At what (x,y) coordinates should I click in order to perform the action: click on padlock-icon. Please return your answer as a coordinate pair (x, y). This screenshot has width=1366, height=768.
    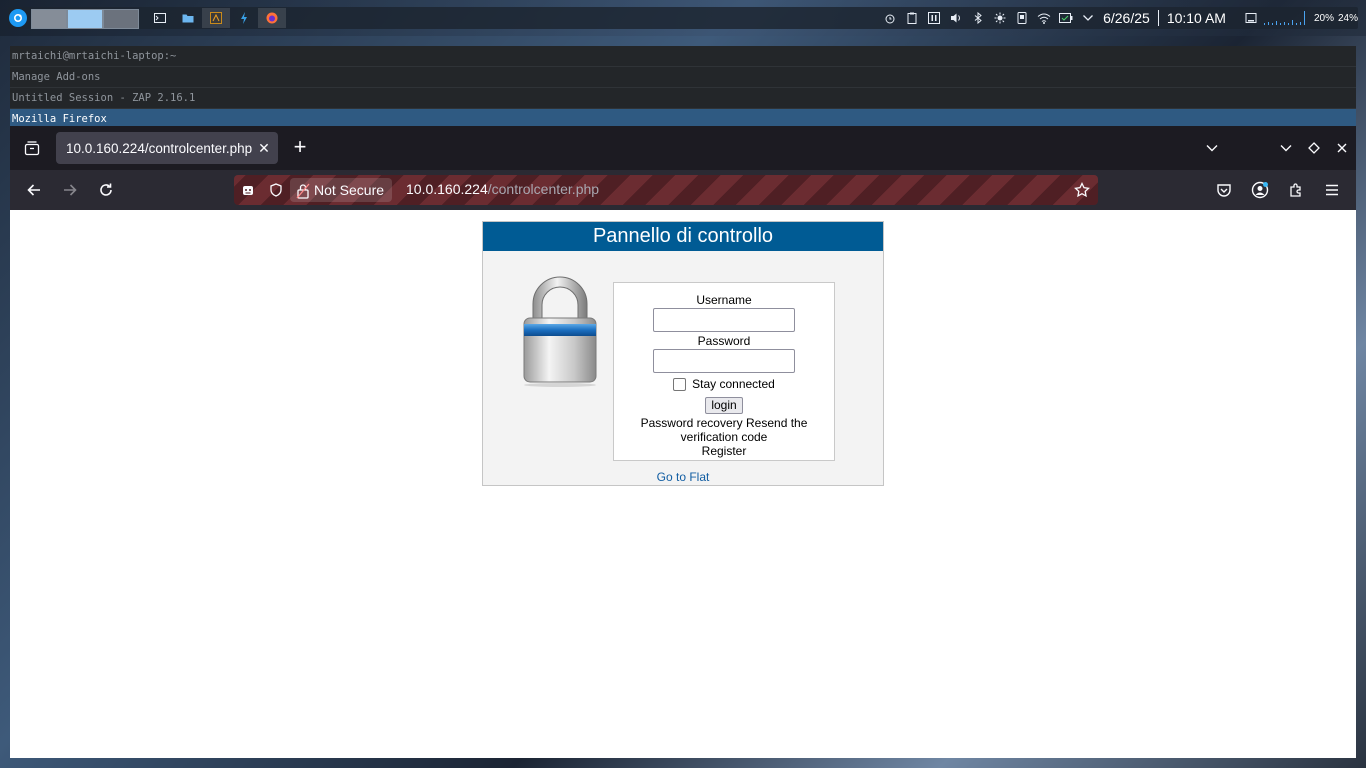
    Looking at the image, I should click on (560, 331).